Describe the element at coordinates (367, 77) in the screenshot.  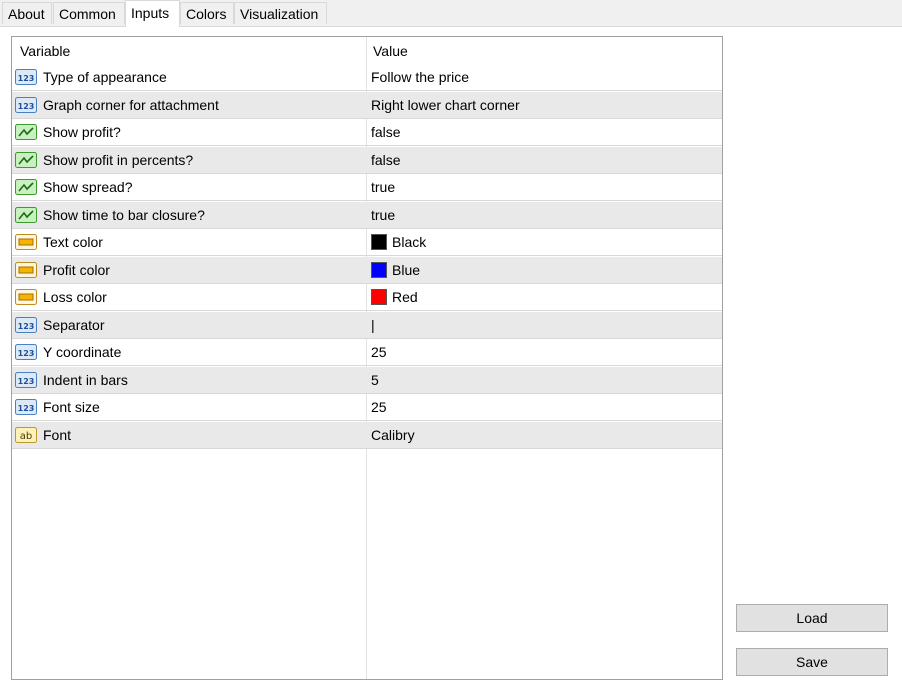
I see `table-row: 123 Type of appearance Follow the price` at that location.